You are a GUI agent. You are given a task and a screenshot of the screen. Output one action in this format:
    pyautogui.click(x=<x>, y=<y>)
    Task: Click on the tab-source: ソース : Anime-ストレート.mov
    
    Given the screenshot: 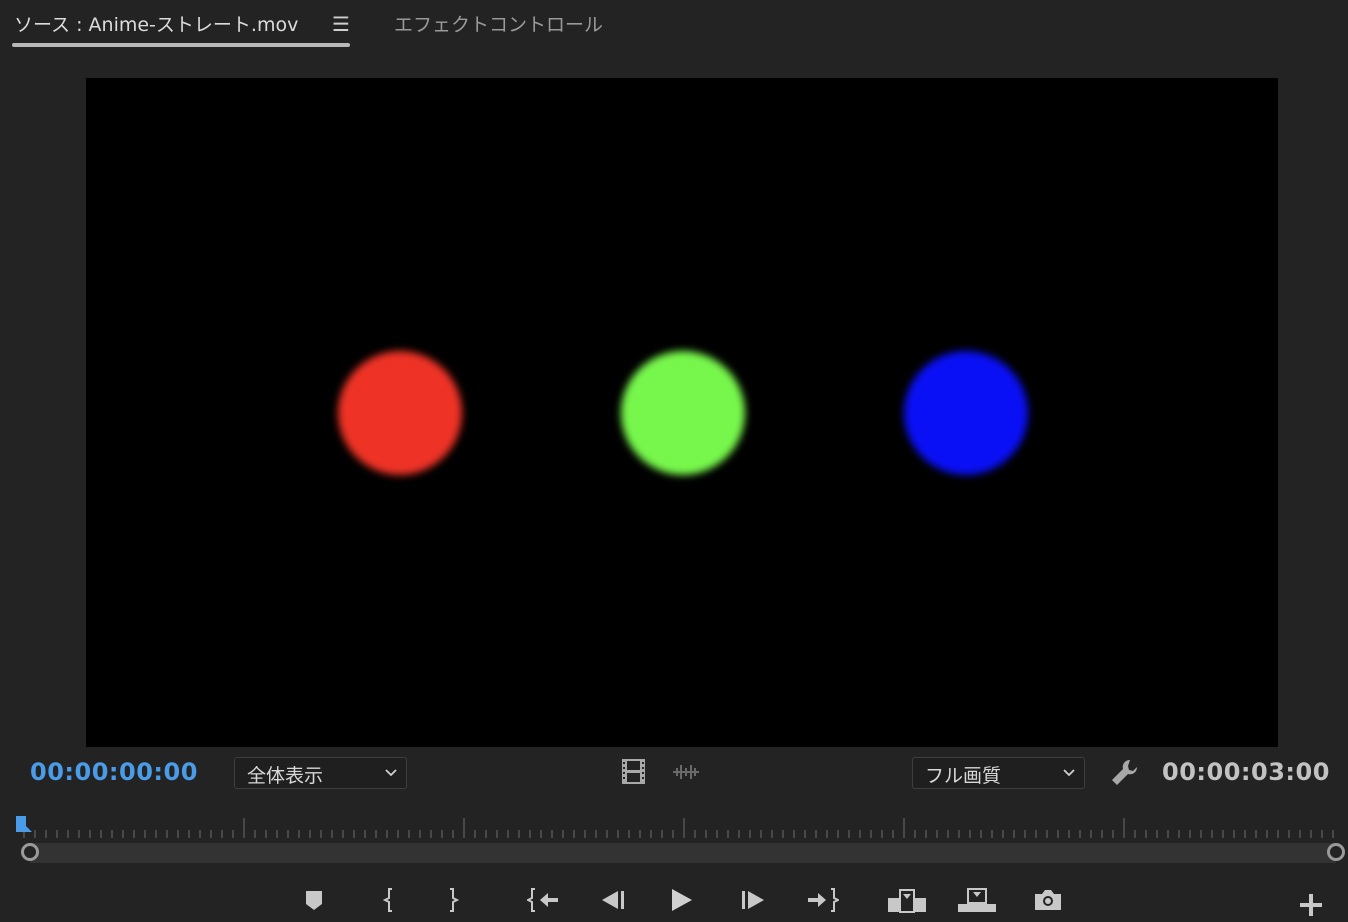 What is the action you would take?
    pyautogui.click(x=156, y=23)
    